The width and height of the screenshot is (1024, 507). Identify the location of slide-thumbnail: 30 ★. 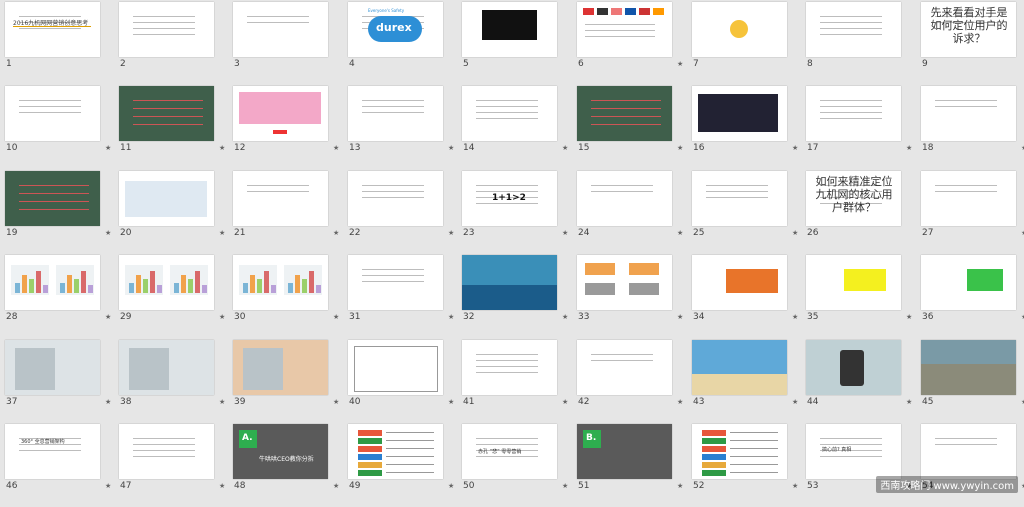
(288, 295).